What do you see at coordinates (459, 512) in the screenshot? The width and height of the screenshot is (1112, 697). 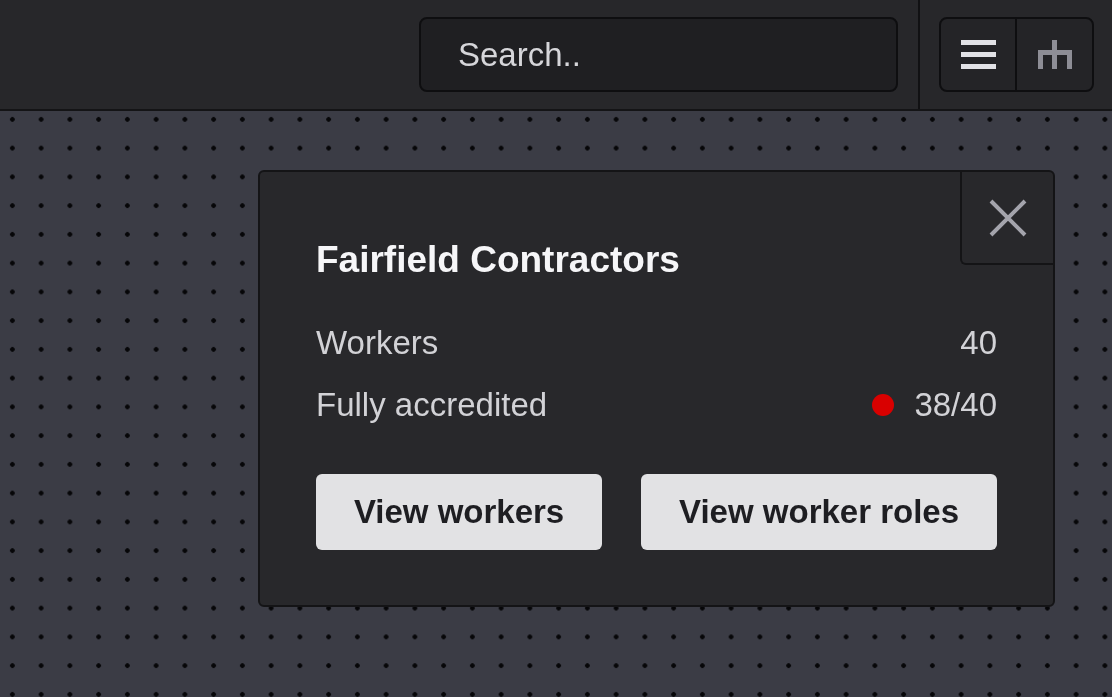 I see `action-button: View workers` at bounding box center [459, 512].